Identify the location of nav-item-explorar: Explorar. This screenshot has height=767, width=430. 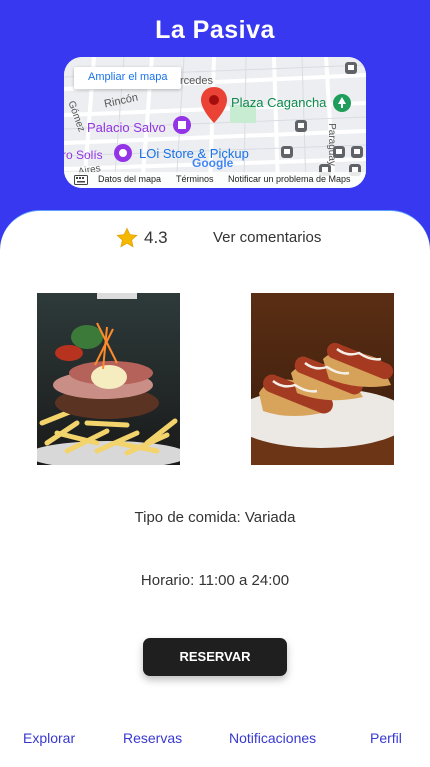
(49, 738).